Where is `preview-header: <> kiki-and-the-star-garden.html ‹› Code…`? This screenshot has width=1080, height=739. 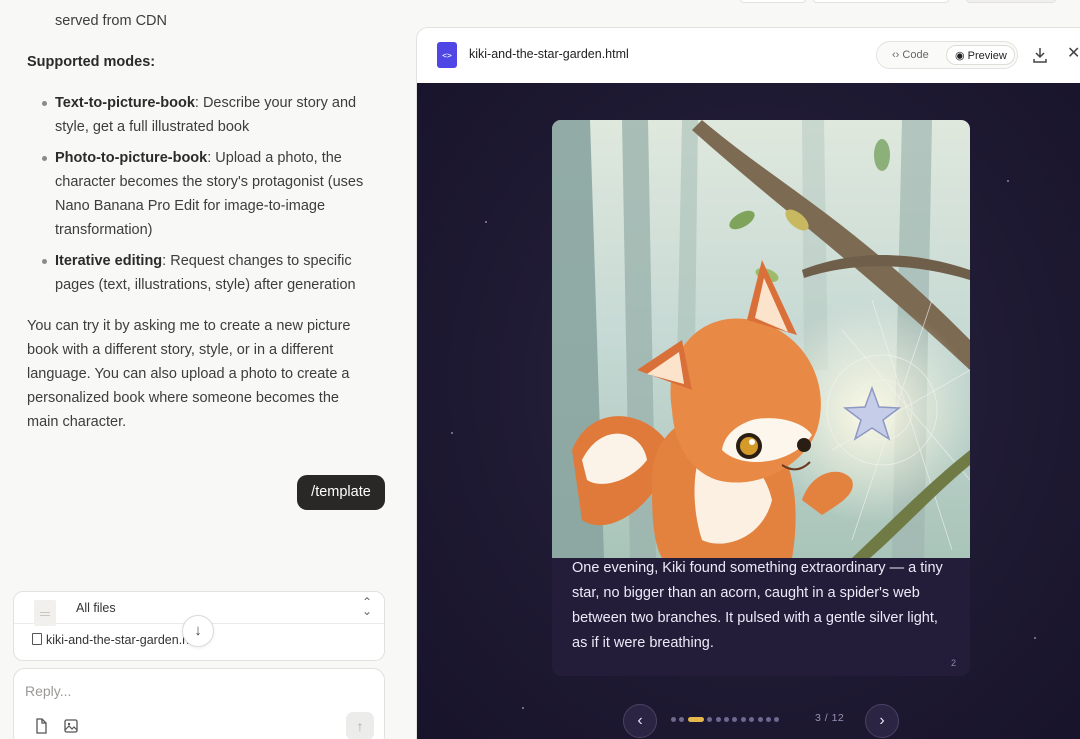 preview-header: <> kiki-and-the-star-garden.html ‹› Code… is located at coordinates (748, 55).